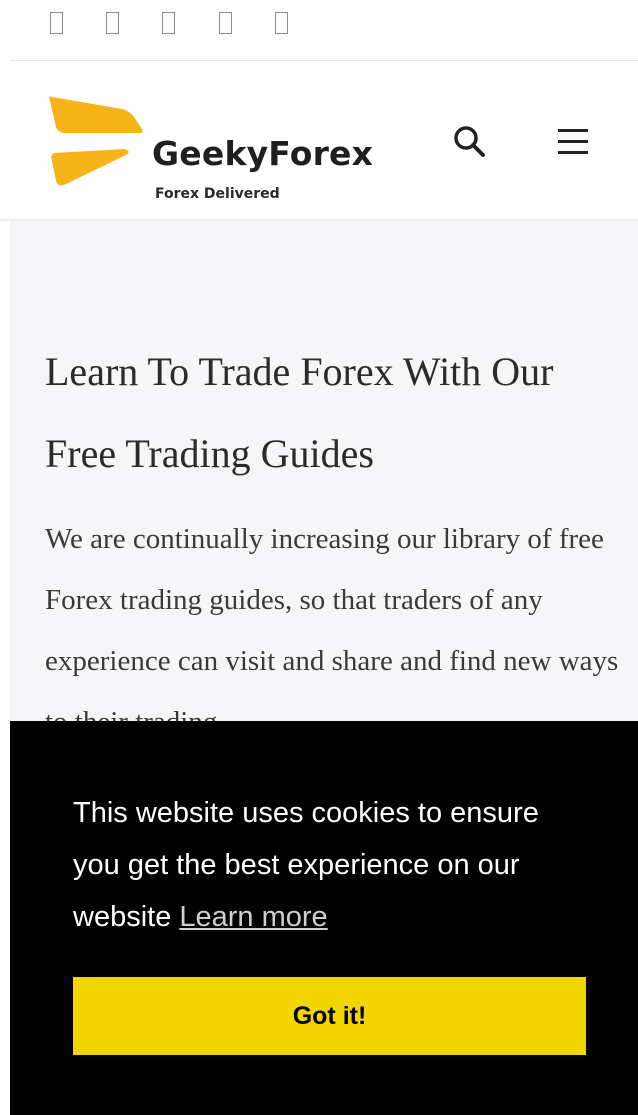  I want to click on search-button, so click(470, 142).